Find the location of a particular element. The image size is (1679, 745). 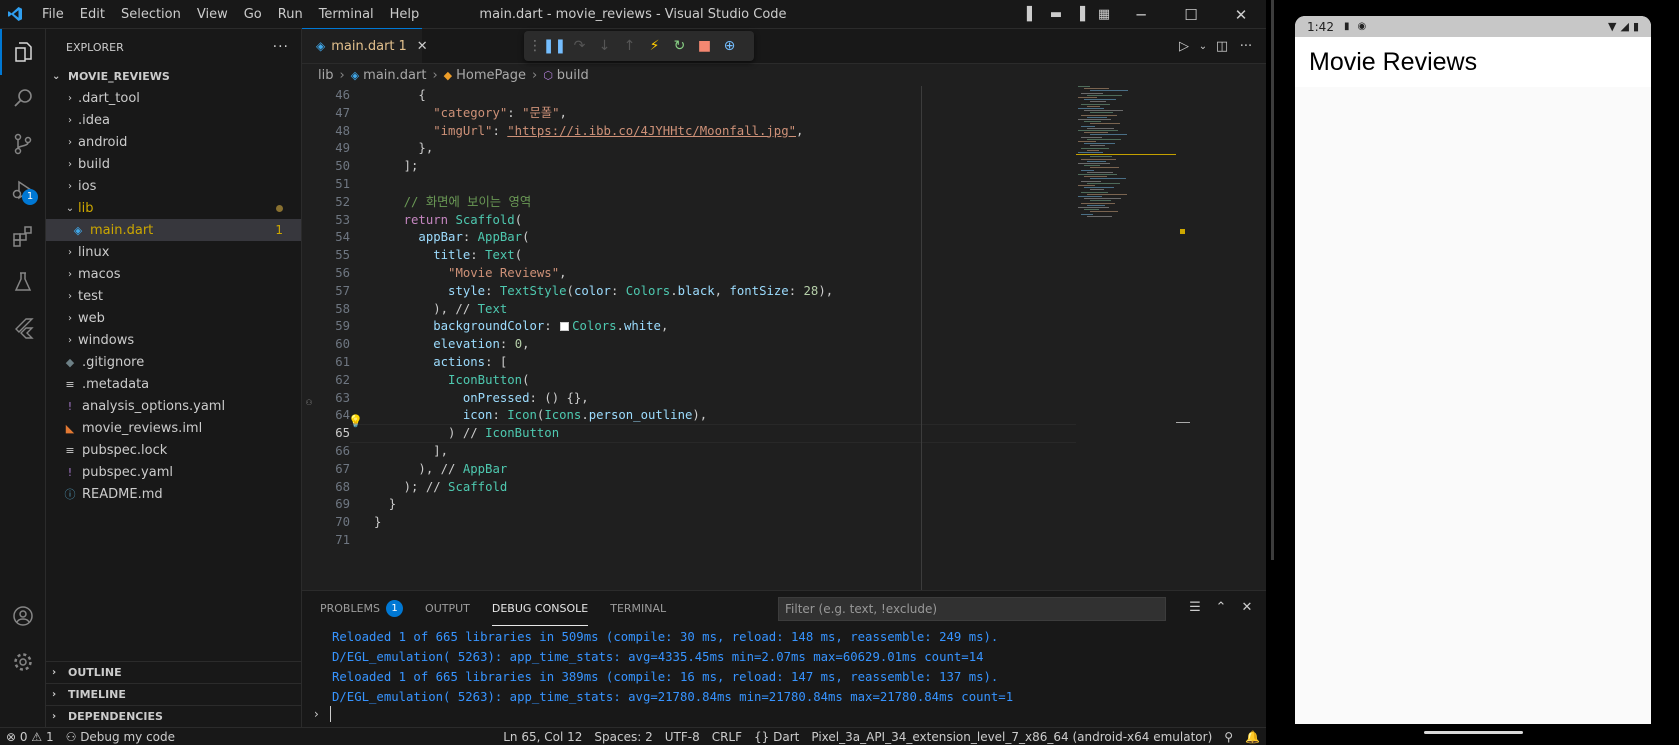

run-debug-icon: 1 is located at coordinates (23, 190).